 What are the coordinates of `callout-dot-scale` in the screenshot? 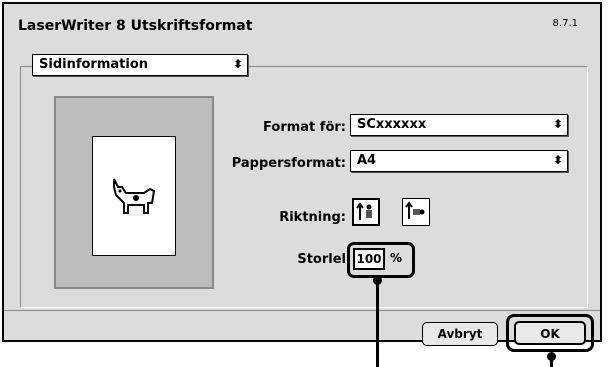 It's located at (377, 280).